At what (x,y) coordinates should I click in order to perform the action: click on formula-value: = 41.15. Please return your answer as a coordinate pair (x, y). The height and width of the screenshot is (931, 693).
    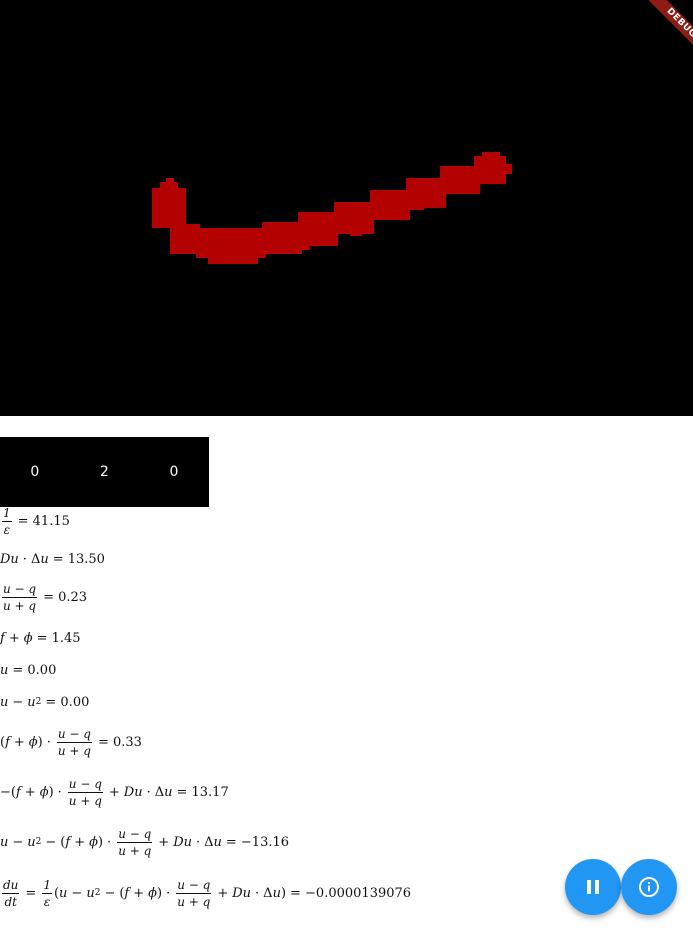
    Looking at the image, I should click on (43, 521).